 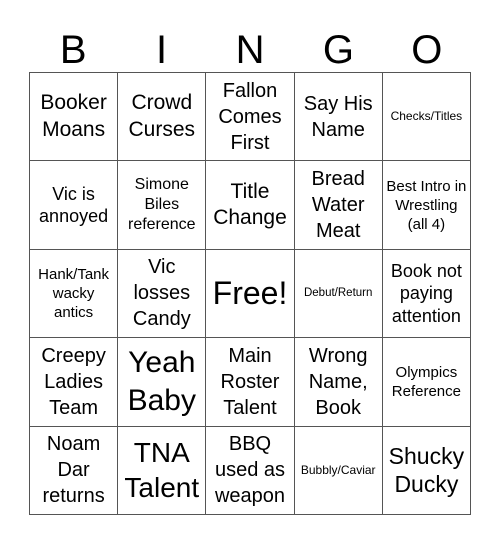 I want to click on bingo-cell: Fallon Comes First, so click(x=250, y=117).